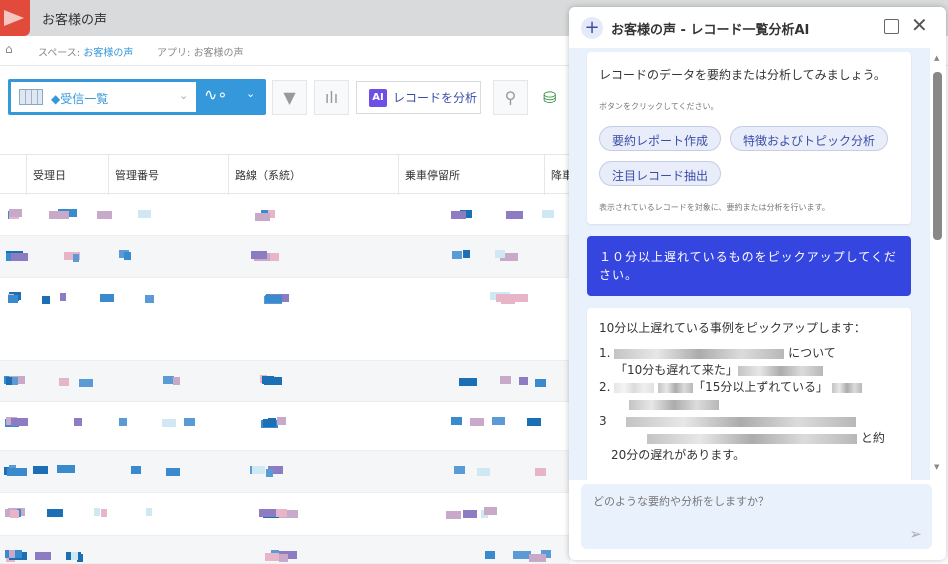  I want to click on response-item-2: 2. 「15分以上ずれている」, so click(749, 387).